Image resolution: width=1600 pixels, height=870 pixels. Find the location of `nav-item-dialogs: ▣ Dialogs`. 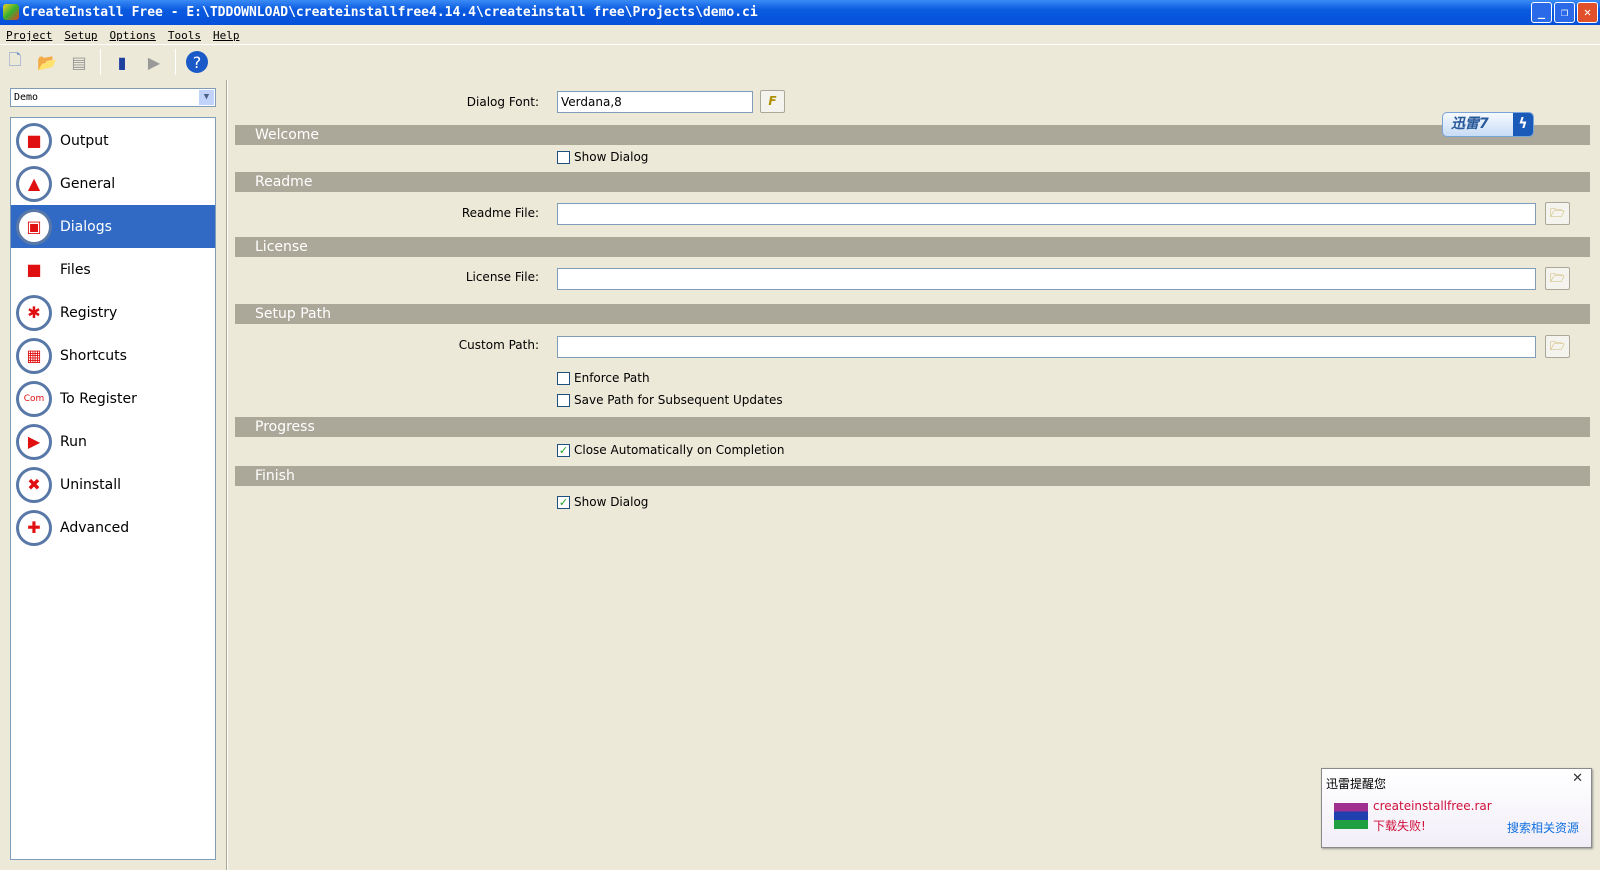

nav-item-dialogs: ▣ Dialogs is located at coordinates (113, 226).